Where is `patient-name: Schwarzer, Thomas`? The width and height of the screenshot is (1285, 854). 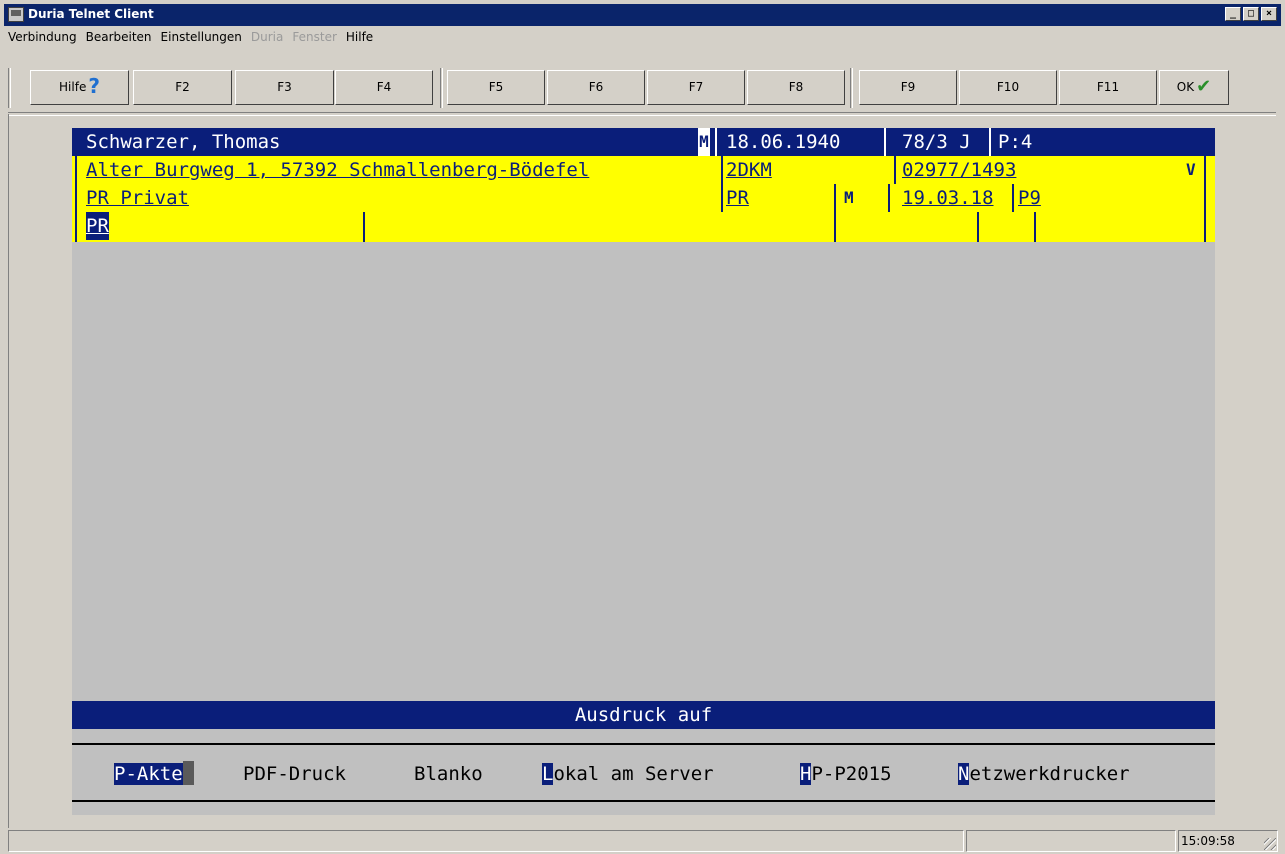 patient-name: Schwarzer, Thomas is located at coordinates (183, 142).